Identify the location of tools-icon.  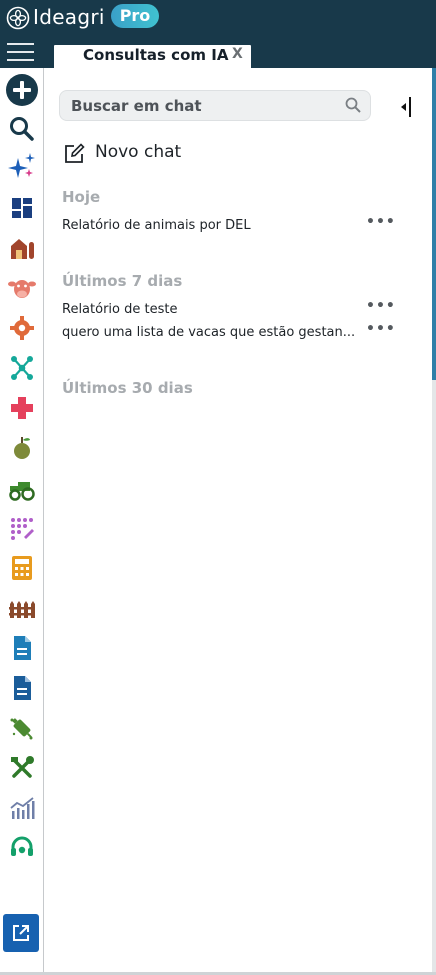
(22, 768).